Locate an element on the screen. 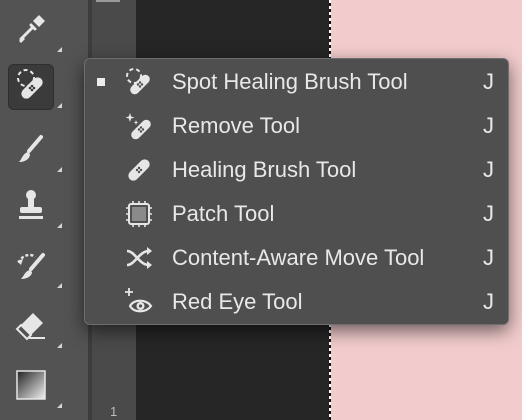  menu-item-healing-brush: Healing Brush Tool J is located at coordinates (296, 170).